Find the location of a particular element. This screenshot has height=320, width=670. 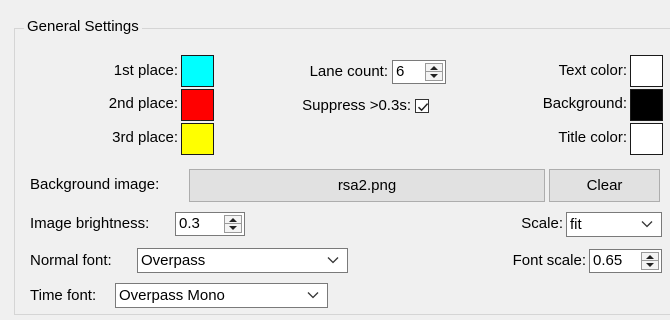

lane-count-label: Lane count: is located at coordinates (348, 71).